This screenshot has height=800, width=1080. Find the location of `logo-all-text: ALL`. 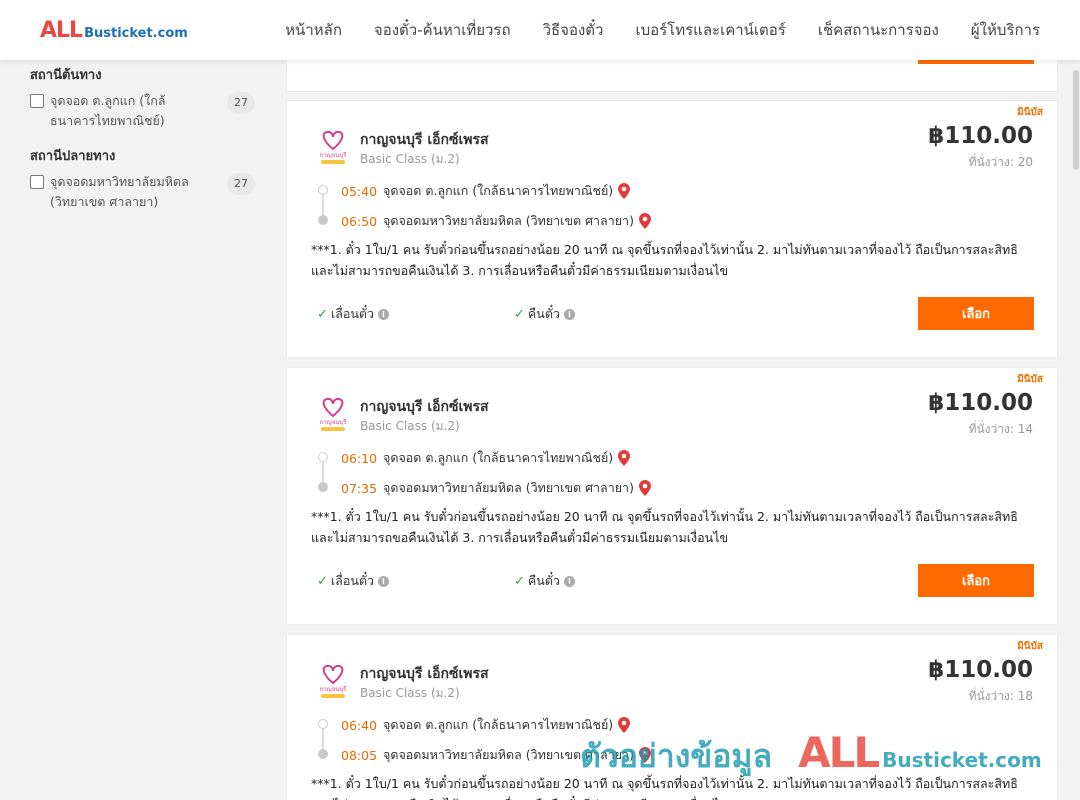

logo-all-text: ALL is located at coordinates (61, 30).